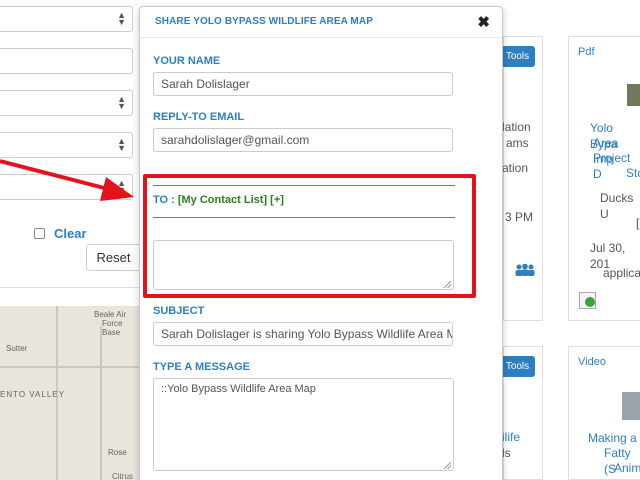 This screenshot has width=640, height=480. Describe the element at coordinates (517, 143) in the screenshot. I see `card-title-fragment: ams` at that location.